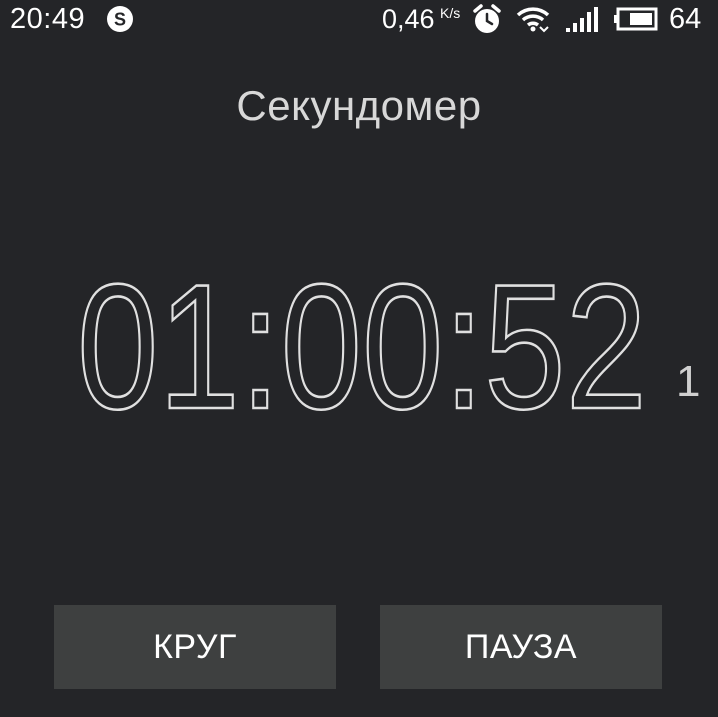  What do you see at coordinates (48, 19) in the screenshot?
I see `status-time: 20:49` at bounding box center [48, 19].